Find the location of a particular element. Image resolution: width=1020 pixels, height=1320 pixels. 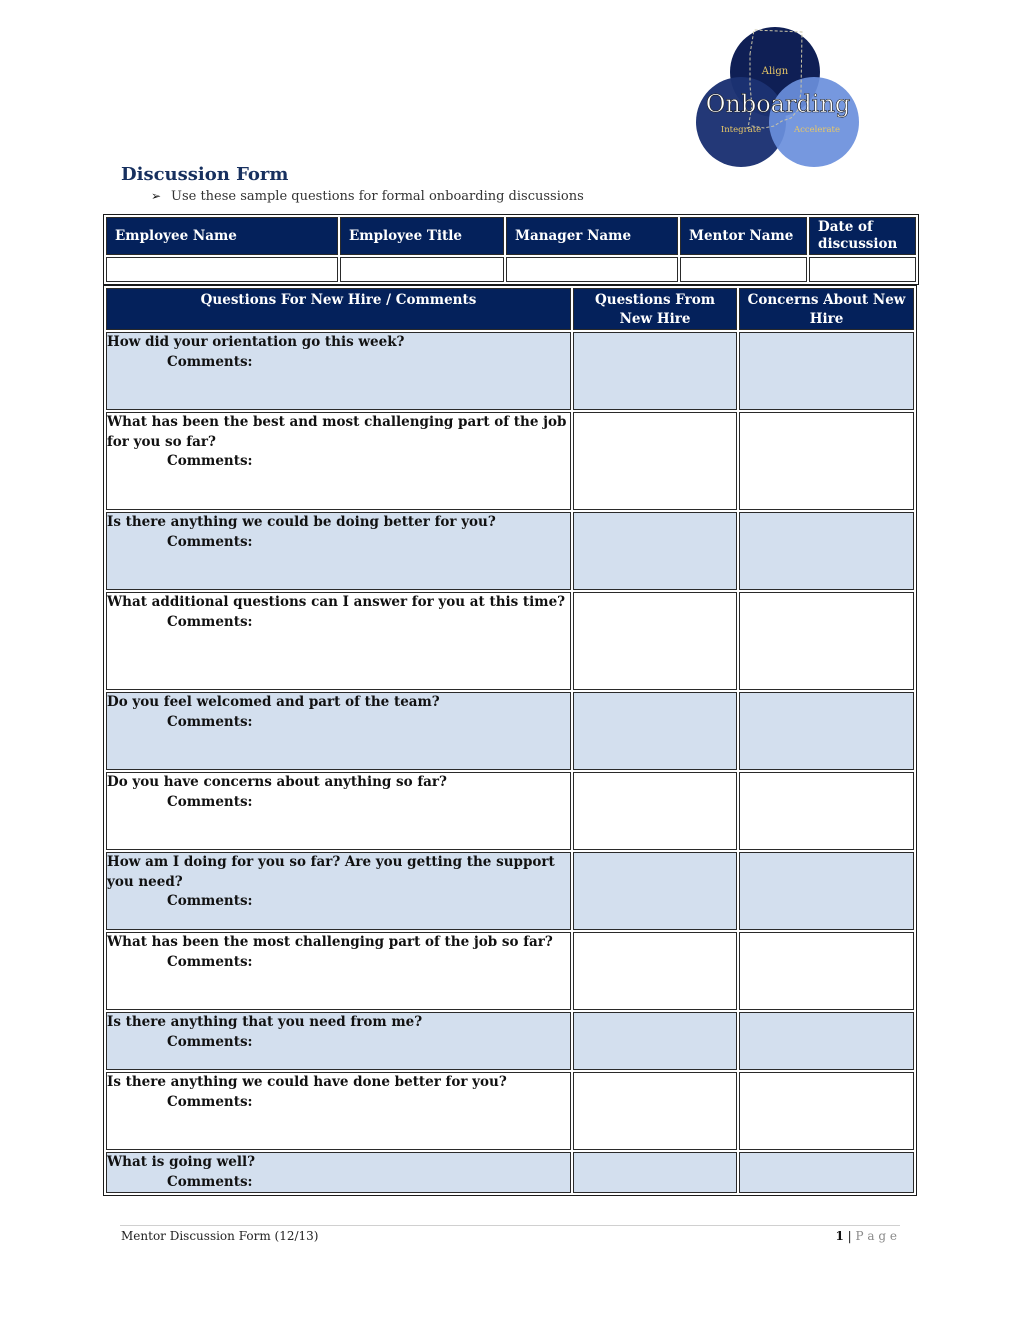

page-indicator: 1 | P a g e is located at coordinates (866, 1236).